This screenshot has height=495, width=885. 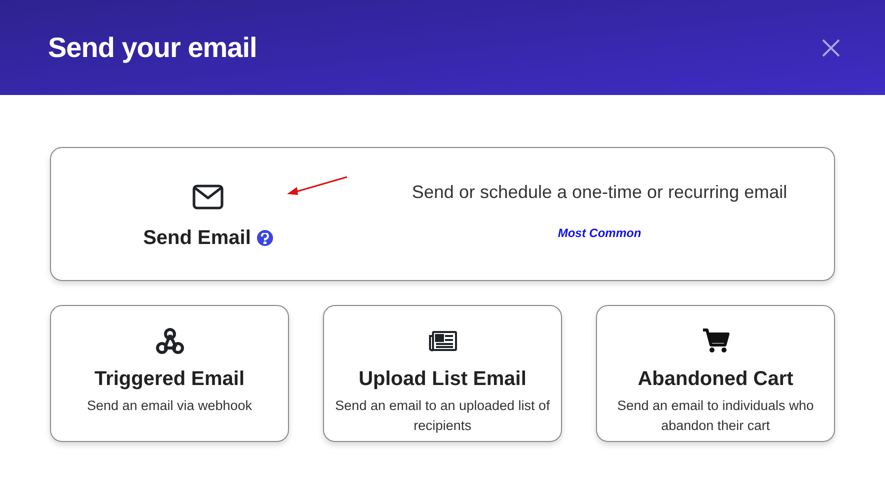 What do you see at coordinates (442, 379) in the screenshot?
I see `card-title: Upload List Email` at bounding box center [442, 379].